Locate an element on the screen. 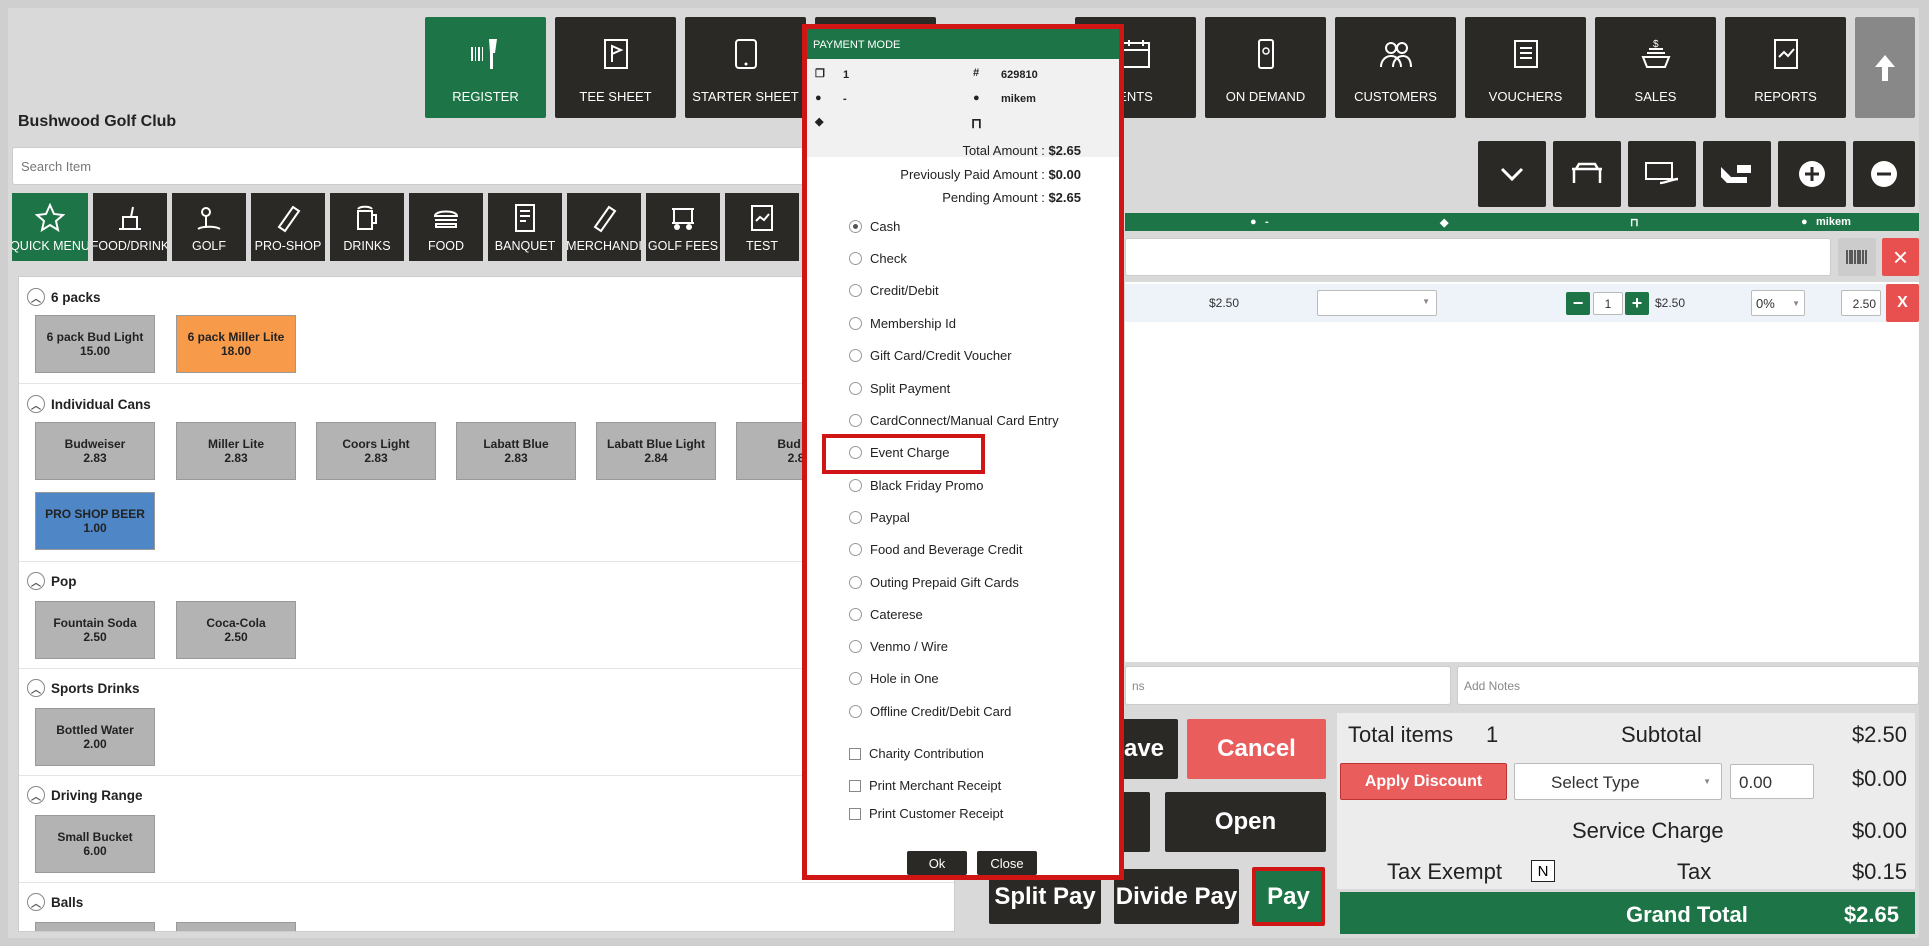 Image resolution: width=1929 pixels, height=946 pixels. cart-row: $2.50 ▼ − 1 + $2.50 0% ▼ 2.50 X is located at coordinates (1522, 303).